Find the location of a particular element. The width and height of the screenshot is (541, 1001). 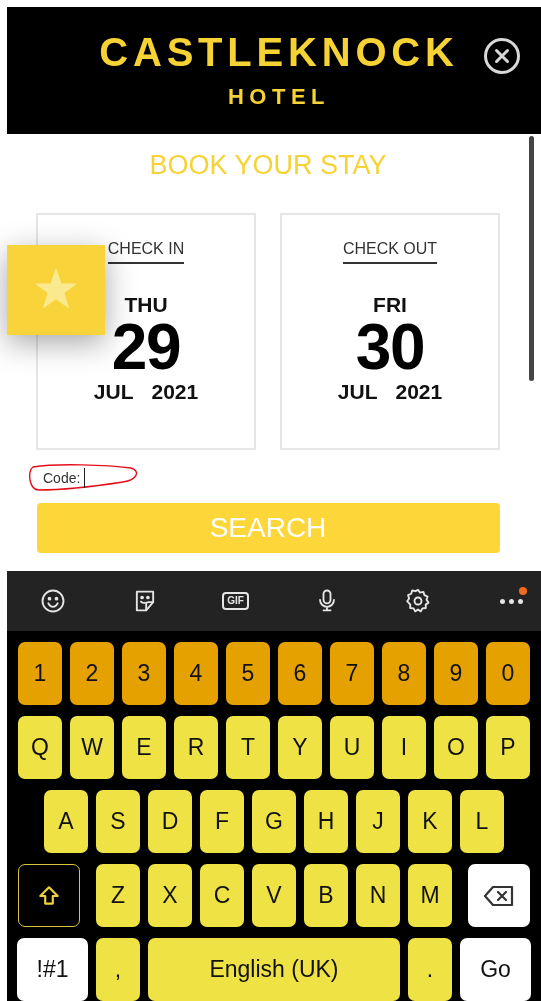

day-number: 29 is located at coordinates (146, 346).